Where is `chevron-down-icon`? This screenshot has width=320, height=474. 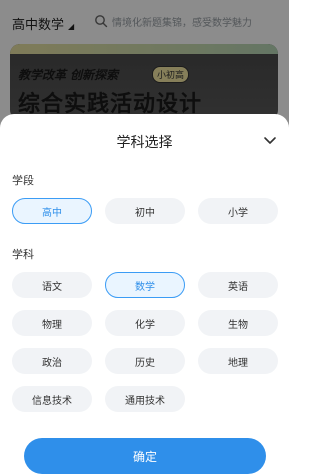
chevron-down-icon is located at coordinates (270, 140).